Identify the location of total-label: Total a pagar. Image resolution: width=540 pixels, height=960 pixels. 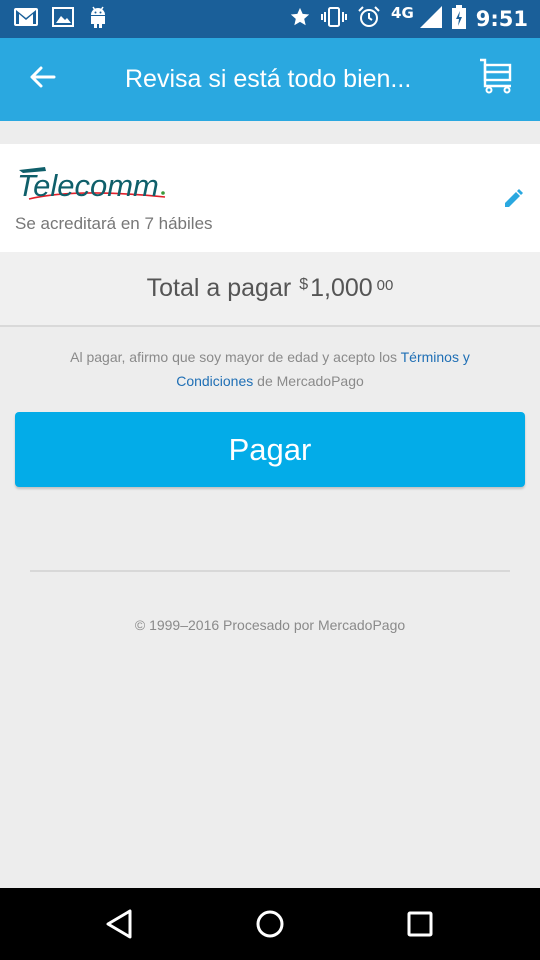
(219, 288).